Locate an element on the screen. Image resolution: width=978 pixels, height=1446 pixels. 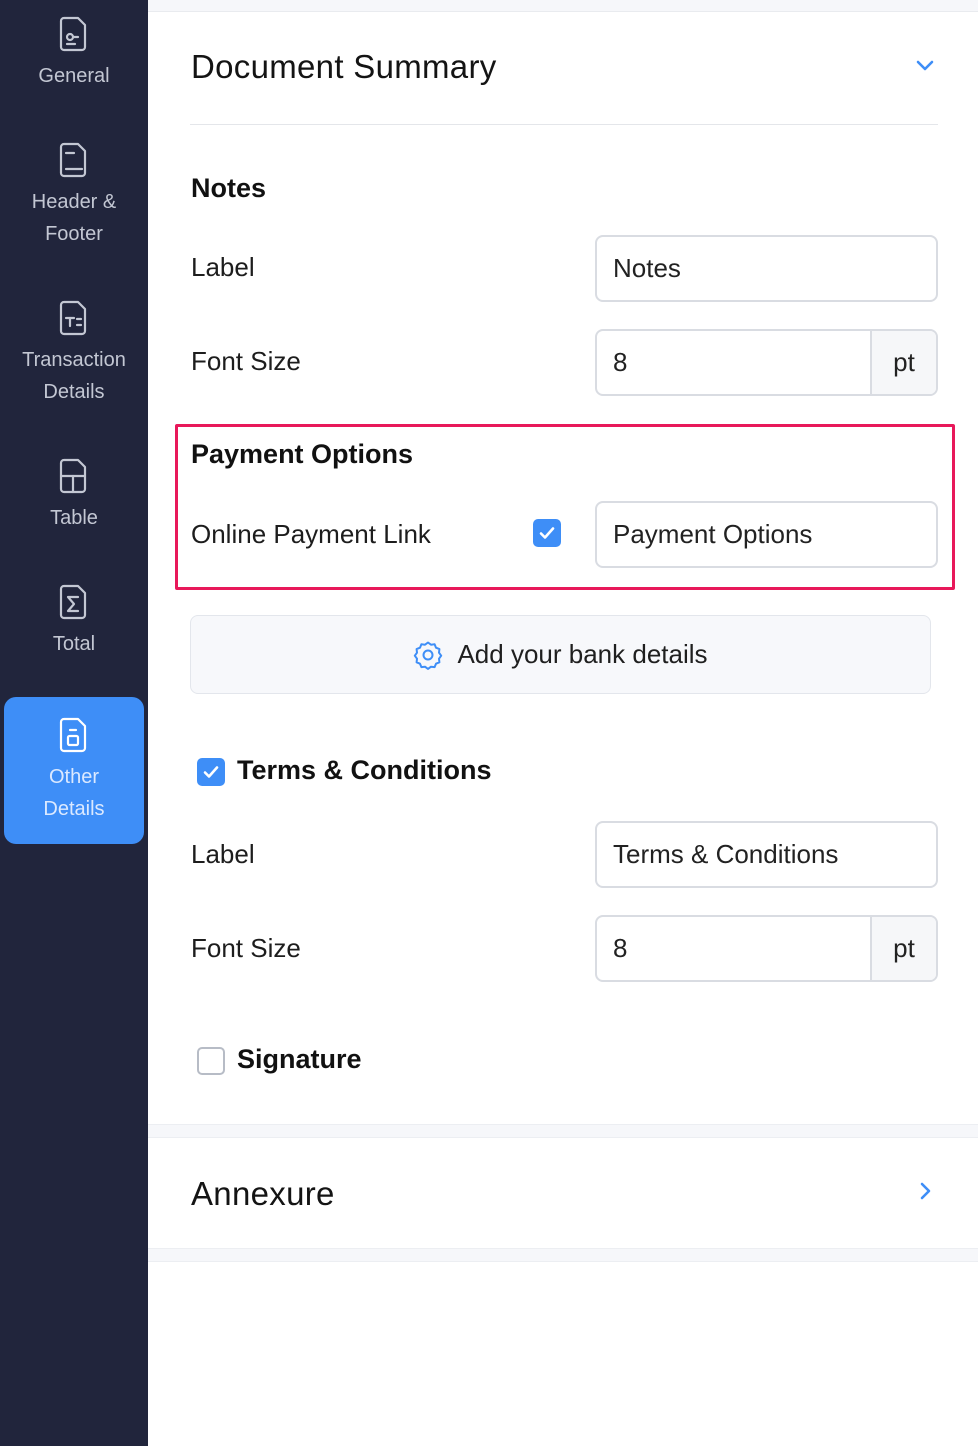
terms-font-size-unit: pt is located at coordinates (903, 948).